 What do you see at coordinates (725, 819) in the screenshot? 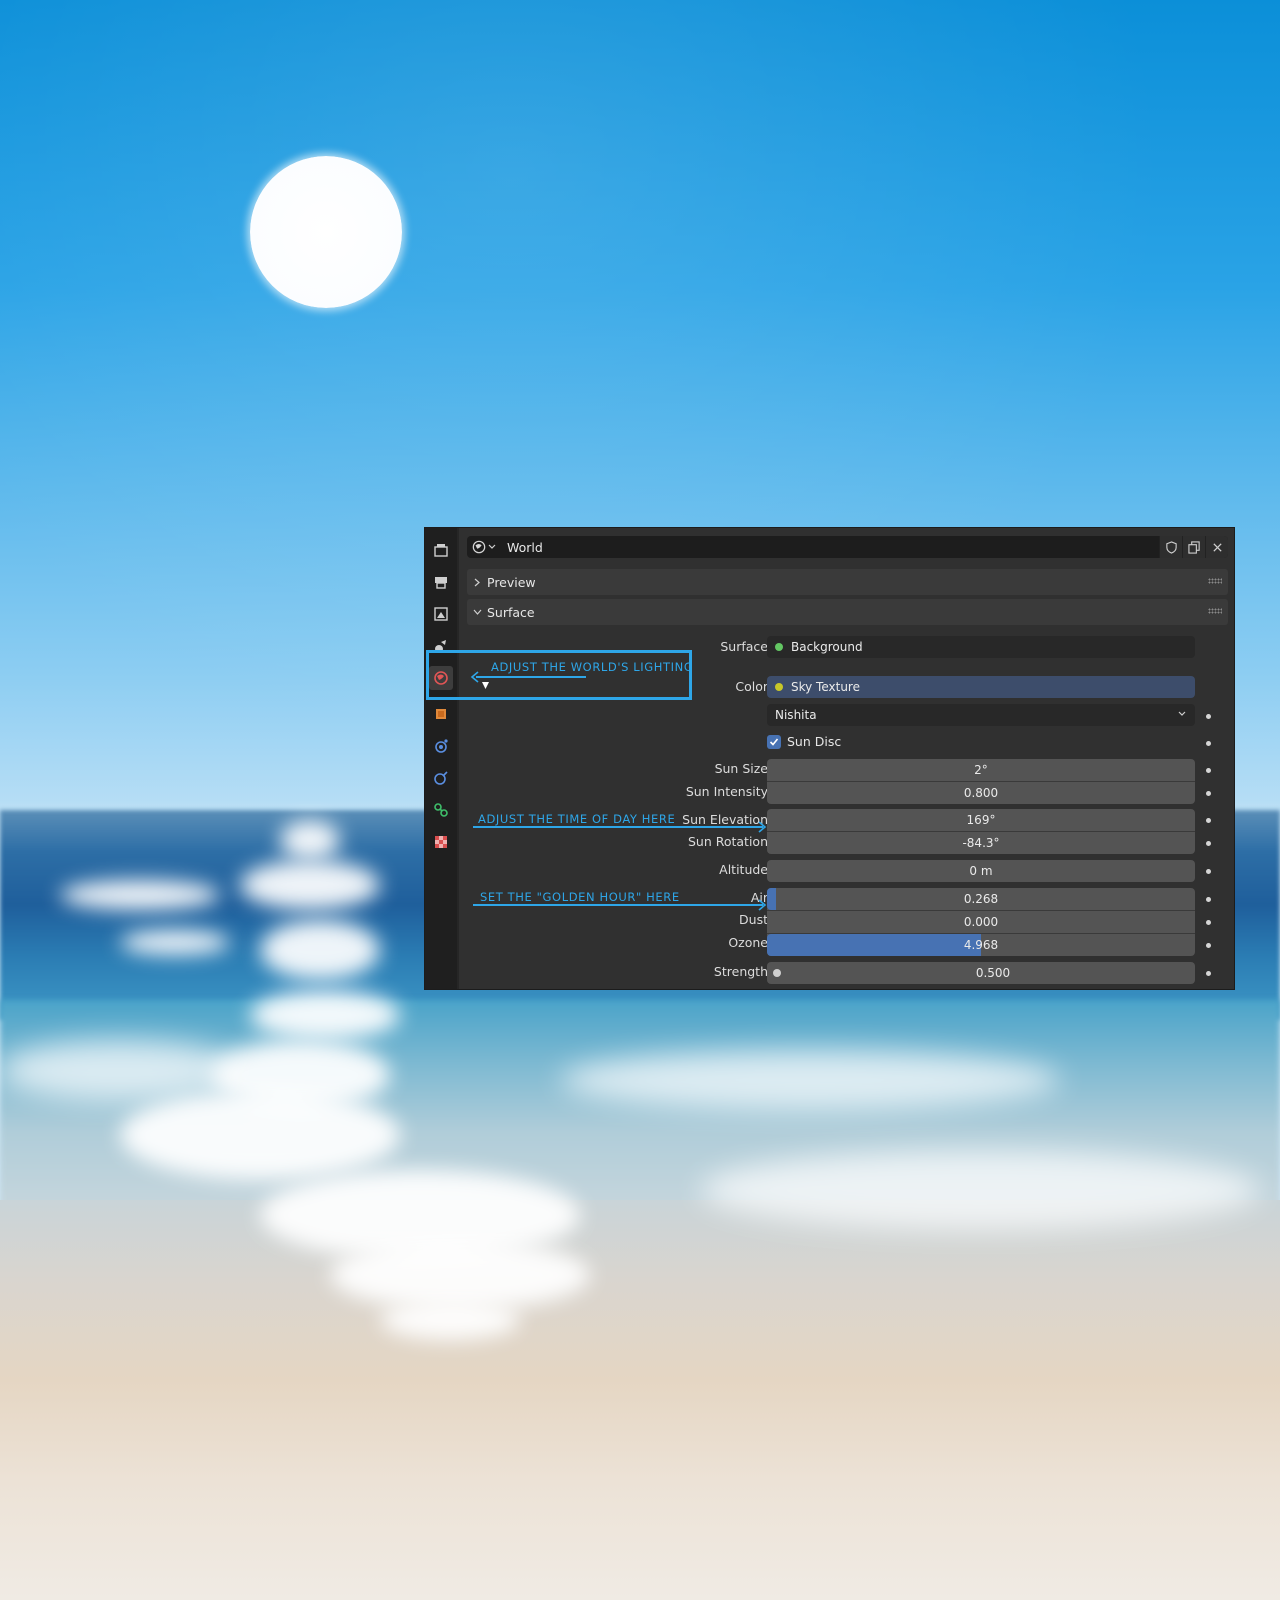
I see `sun-elevation-label: Sun Elevation` at bounding box center [725, 819].